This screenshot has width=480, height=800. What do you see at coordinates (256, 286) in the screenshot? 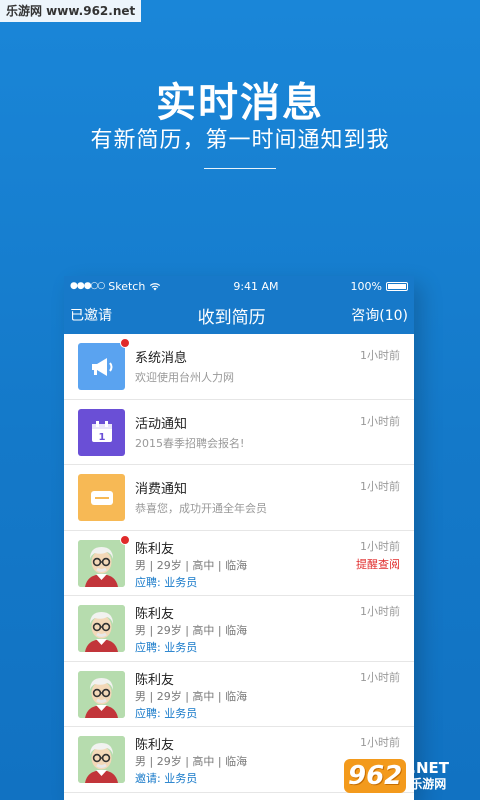
I see `clock-label: 9:41 AM` at bounding box center [256, 286].